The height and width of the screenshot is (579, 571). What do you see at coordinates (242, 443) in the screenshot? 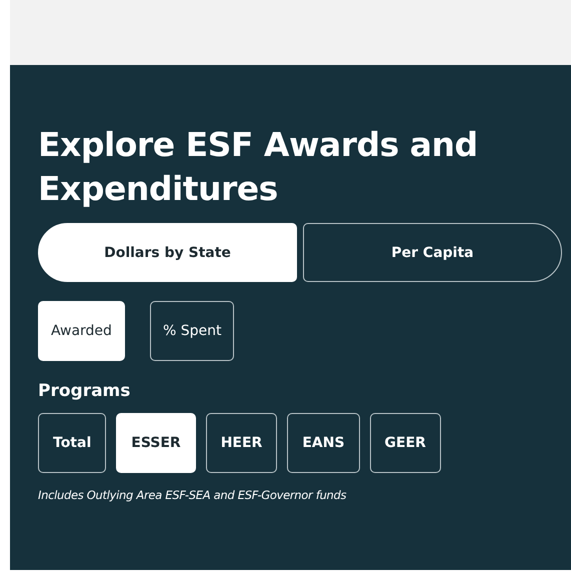
I see `program-toggle: HEER` at bounding box center [242, 443].